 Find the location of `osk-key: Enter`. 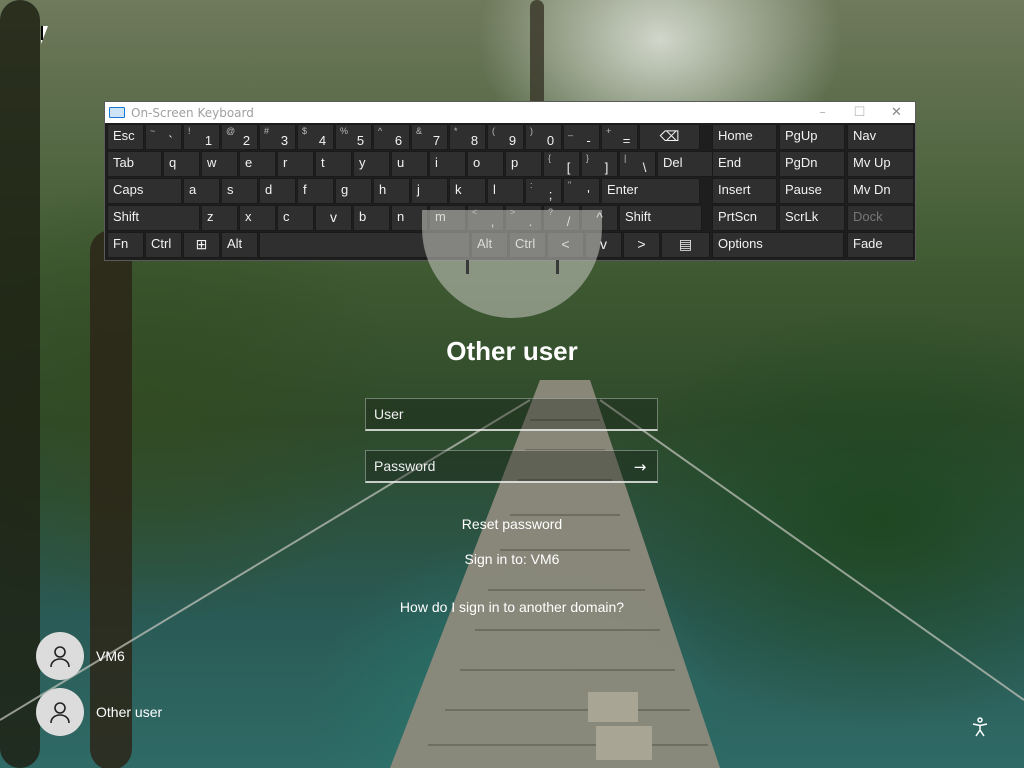

osk-key: Enter is located at coordinates (650, 191).